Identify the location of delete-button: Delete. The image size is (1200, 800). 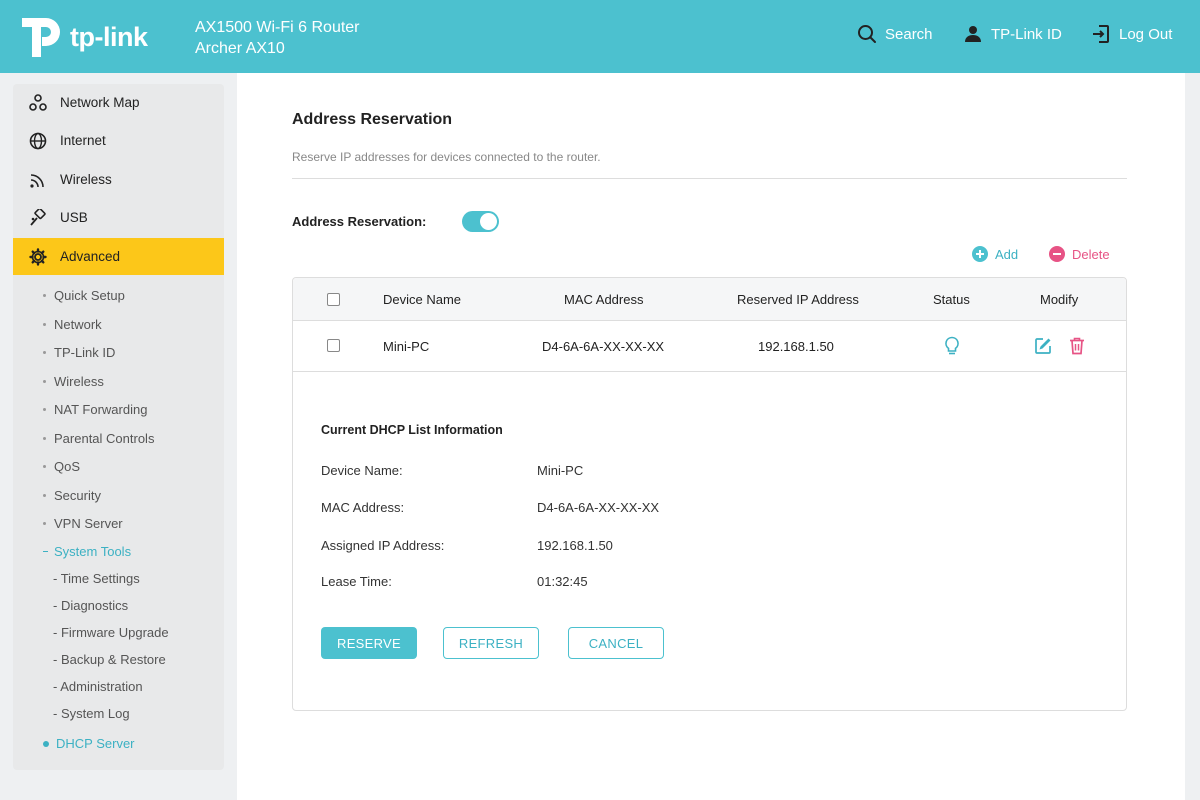
(1079, 254).